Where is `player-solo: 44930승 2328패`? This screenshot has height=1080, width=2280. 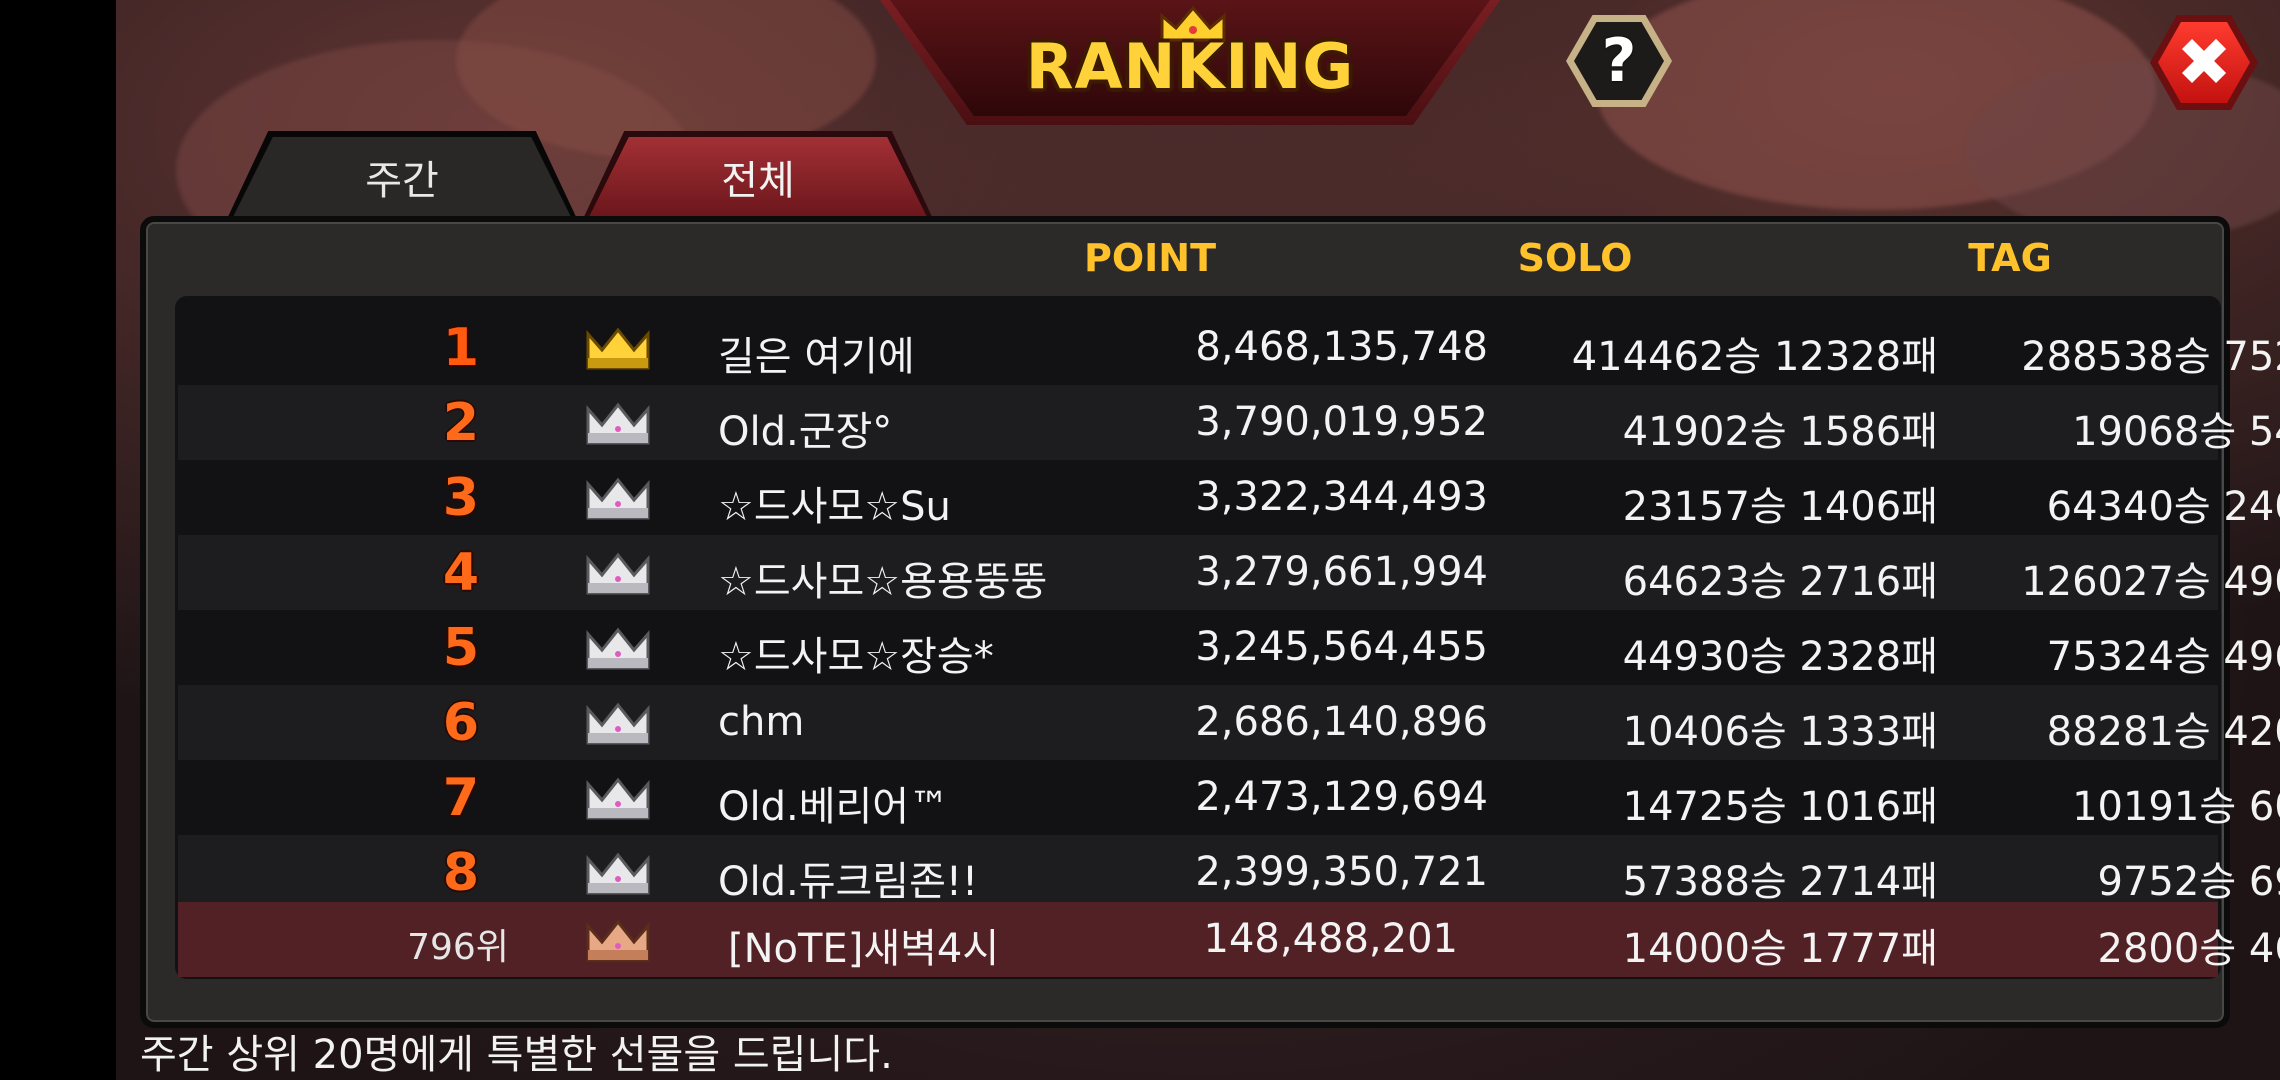
player-solo: 44930승 2328패 is located at coordinates (1780, 657).